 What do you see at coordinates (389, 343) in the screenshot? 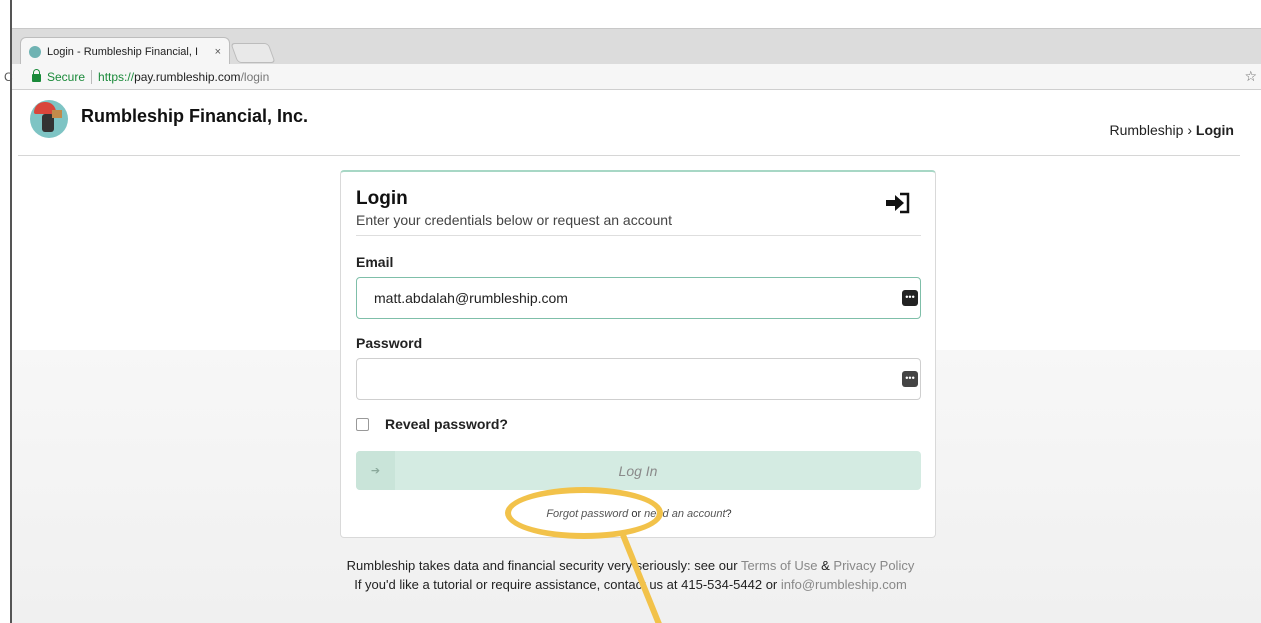
I see `password-label: Password` at bounding box center [389, 343].